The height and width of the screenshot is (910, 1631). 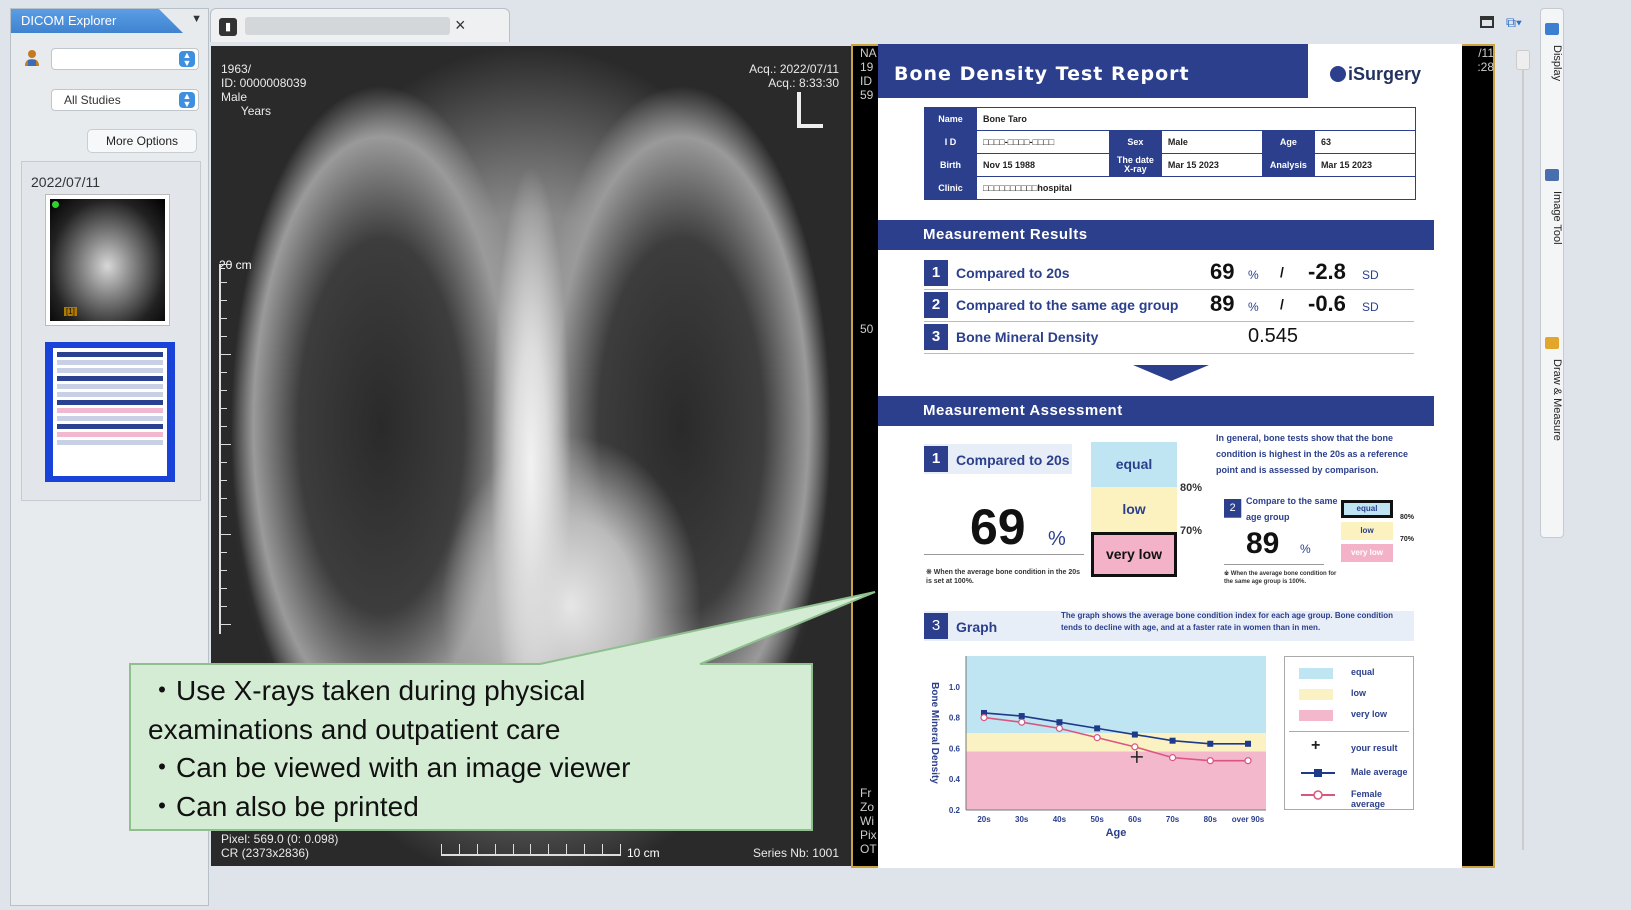 I want to click on xray-thumbnail-image, so click(x=107, y=260).